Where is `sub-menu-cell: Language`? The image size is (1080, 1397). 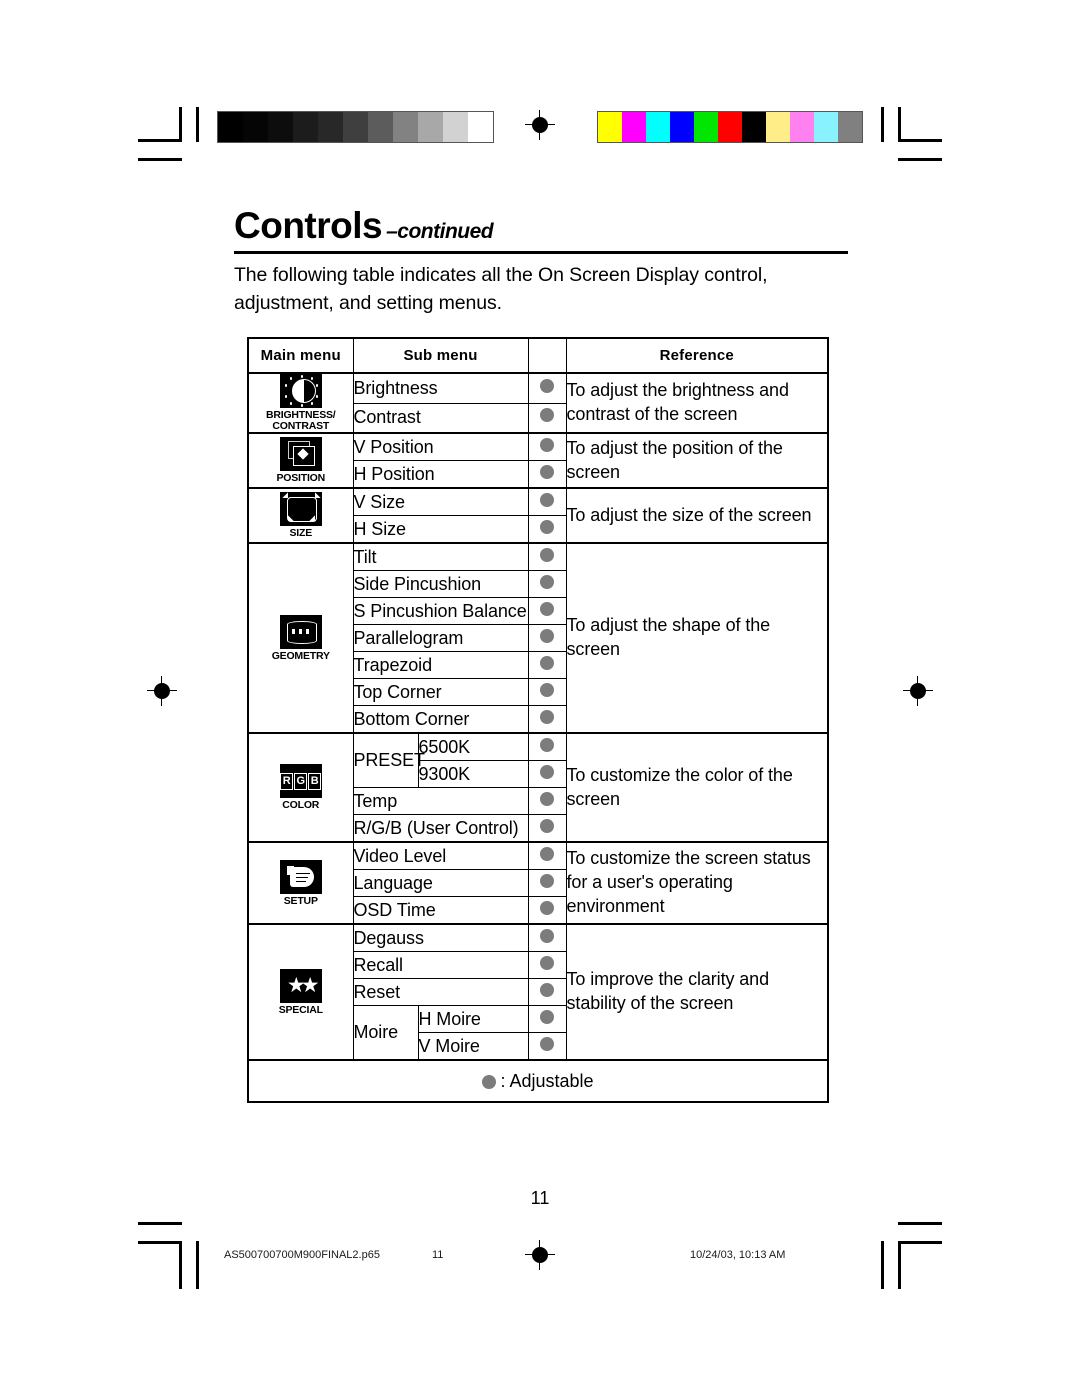
sub-menu-cell: Language is located at coordinates (440, 883).